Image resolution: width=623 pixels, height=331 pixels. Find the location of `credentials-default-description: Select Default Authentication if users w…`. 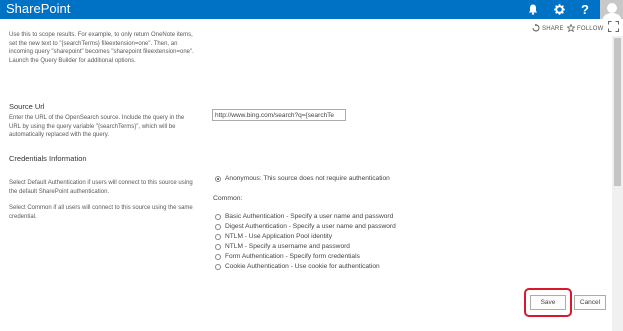

credentials-default-description: Select Default Authentication if users w… is located at coordinates (101, 187).